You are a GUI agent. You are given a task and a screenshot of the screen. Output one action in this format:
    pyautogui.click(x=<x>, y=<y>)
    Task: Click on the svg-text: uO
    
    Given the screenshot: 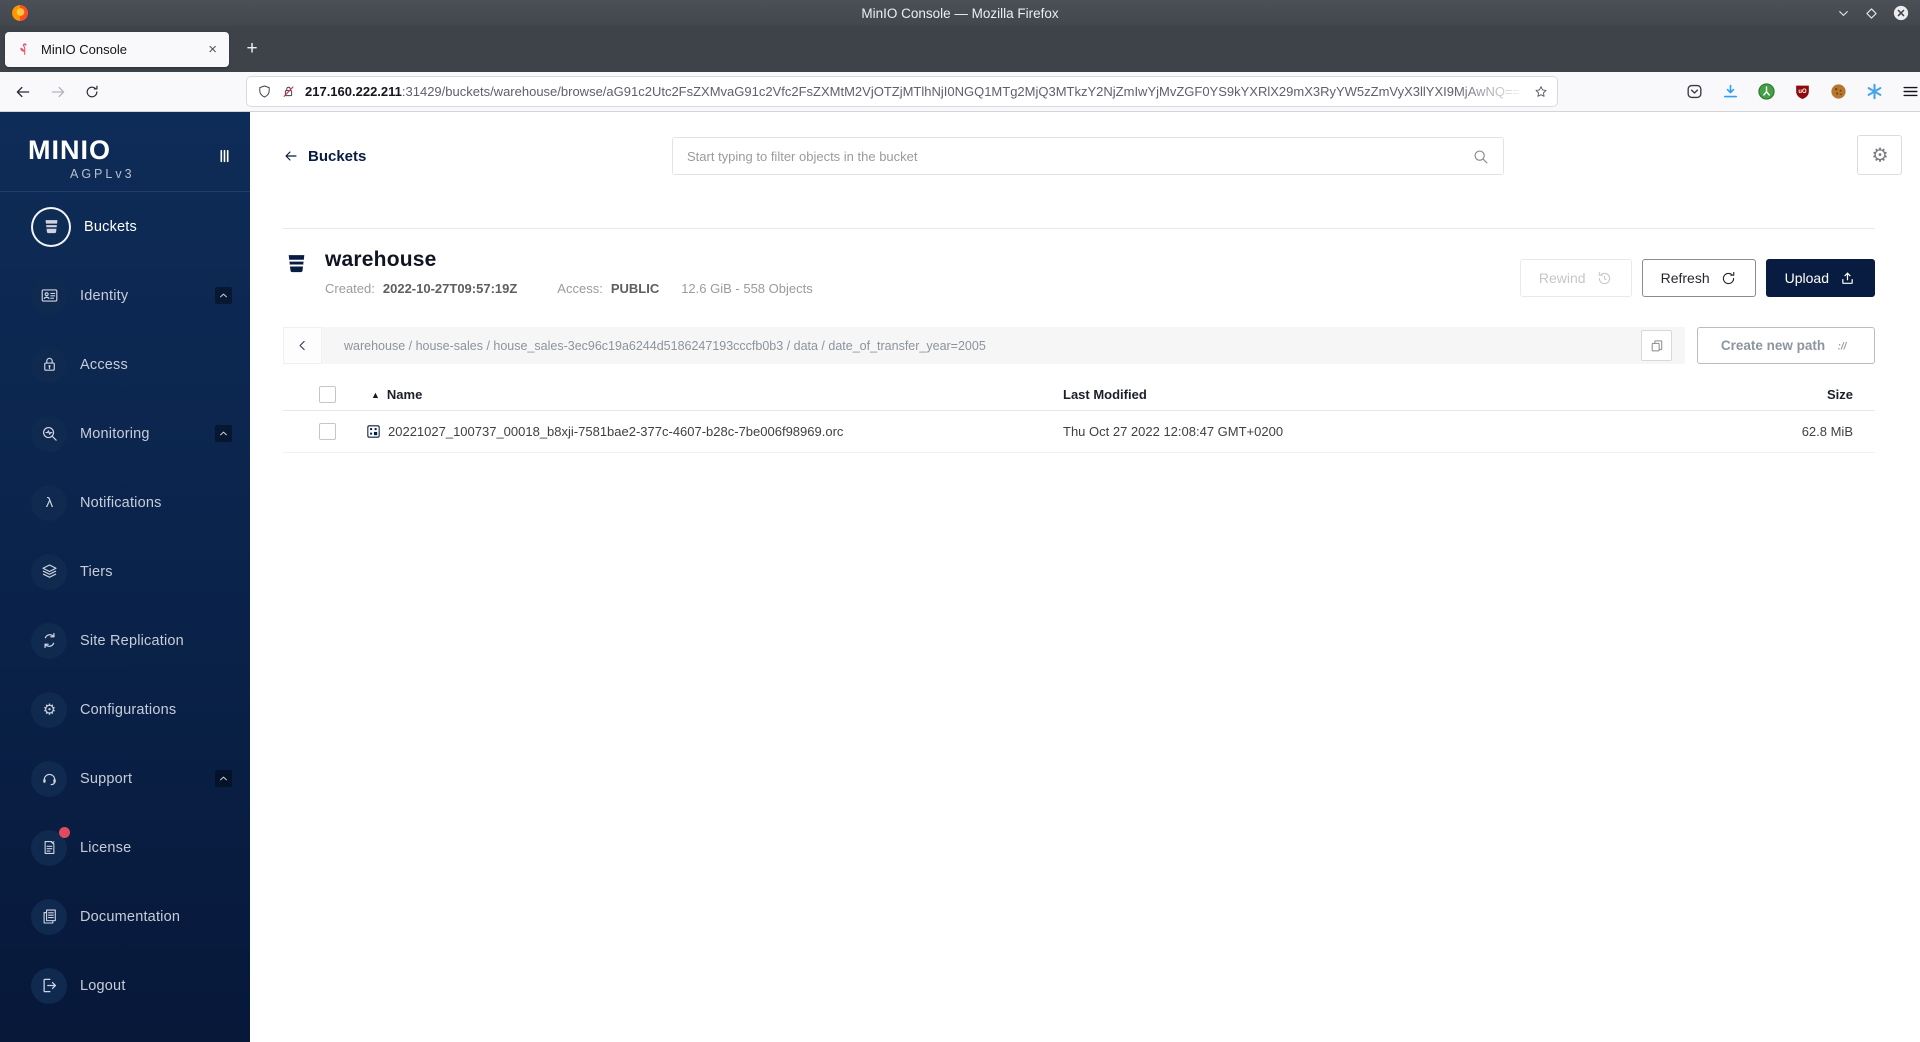 What is the action you would take?
    pyautogui.click(x=1802, y=92)
    